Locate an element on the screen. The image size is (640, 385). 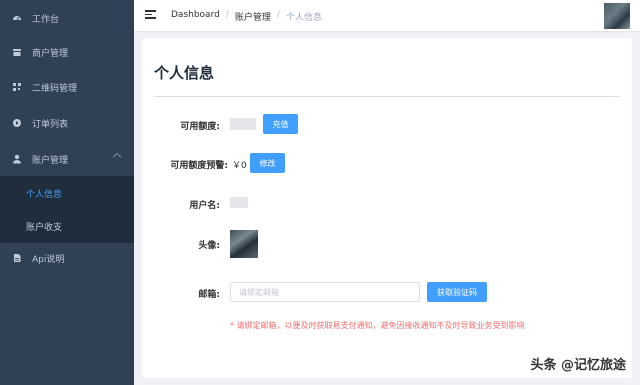
sidebar-item-label: 订单列表 is located at coordinates (50, 124).